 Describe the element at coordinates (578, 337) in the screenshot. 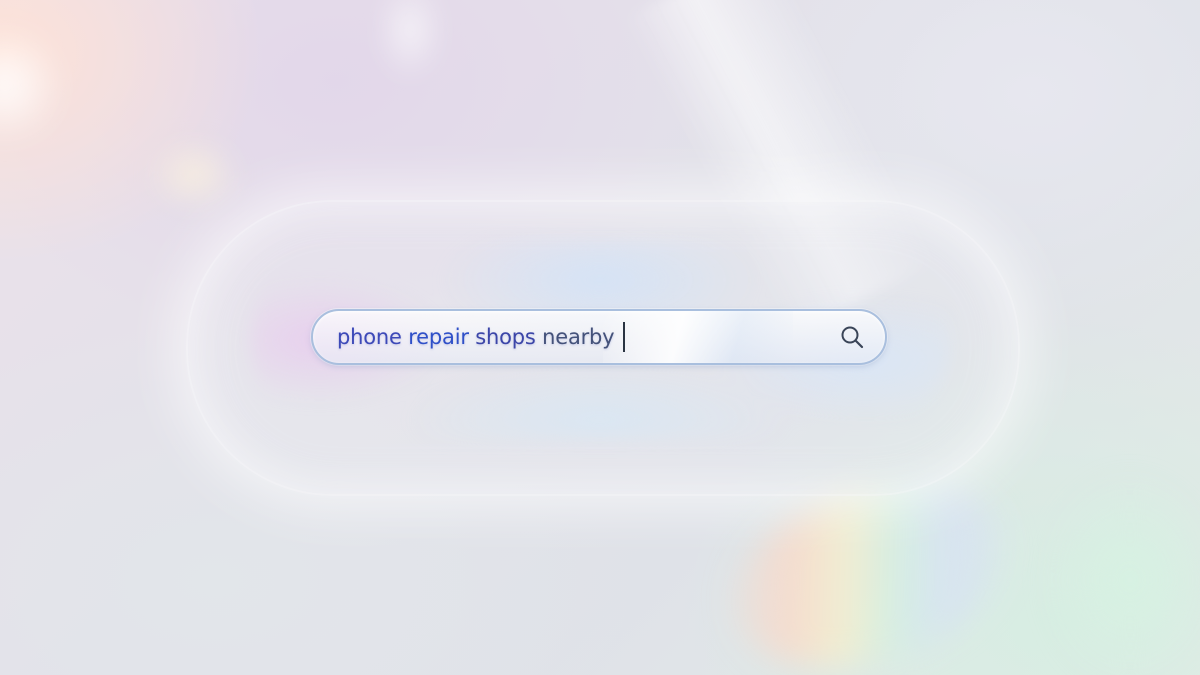

I see `query-word: nearby` at that location.